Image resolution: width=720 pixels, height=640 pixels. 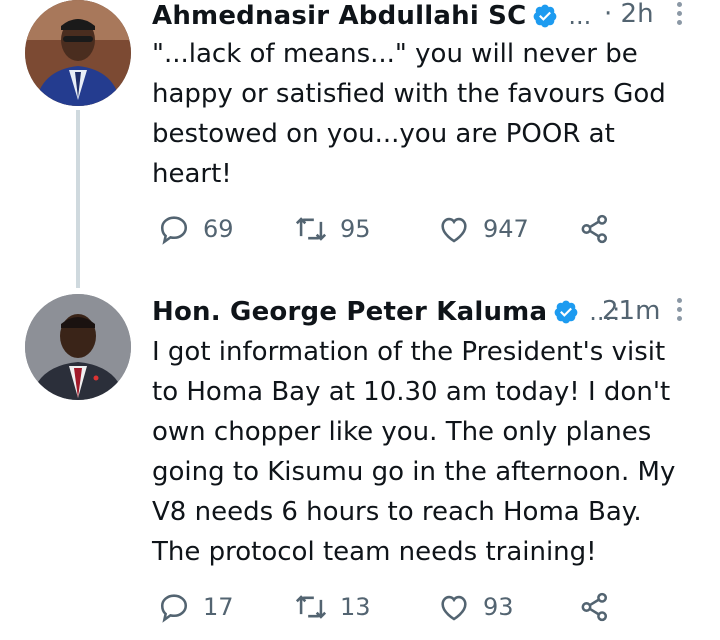 What do you see at coordinates (195, 607) in the screenshot?
I see `reply-button: 17` at bounding box center [195, 607].